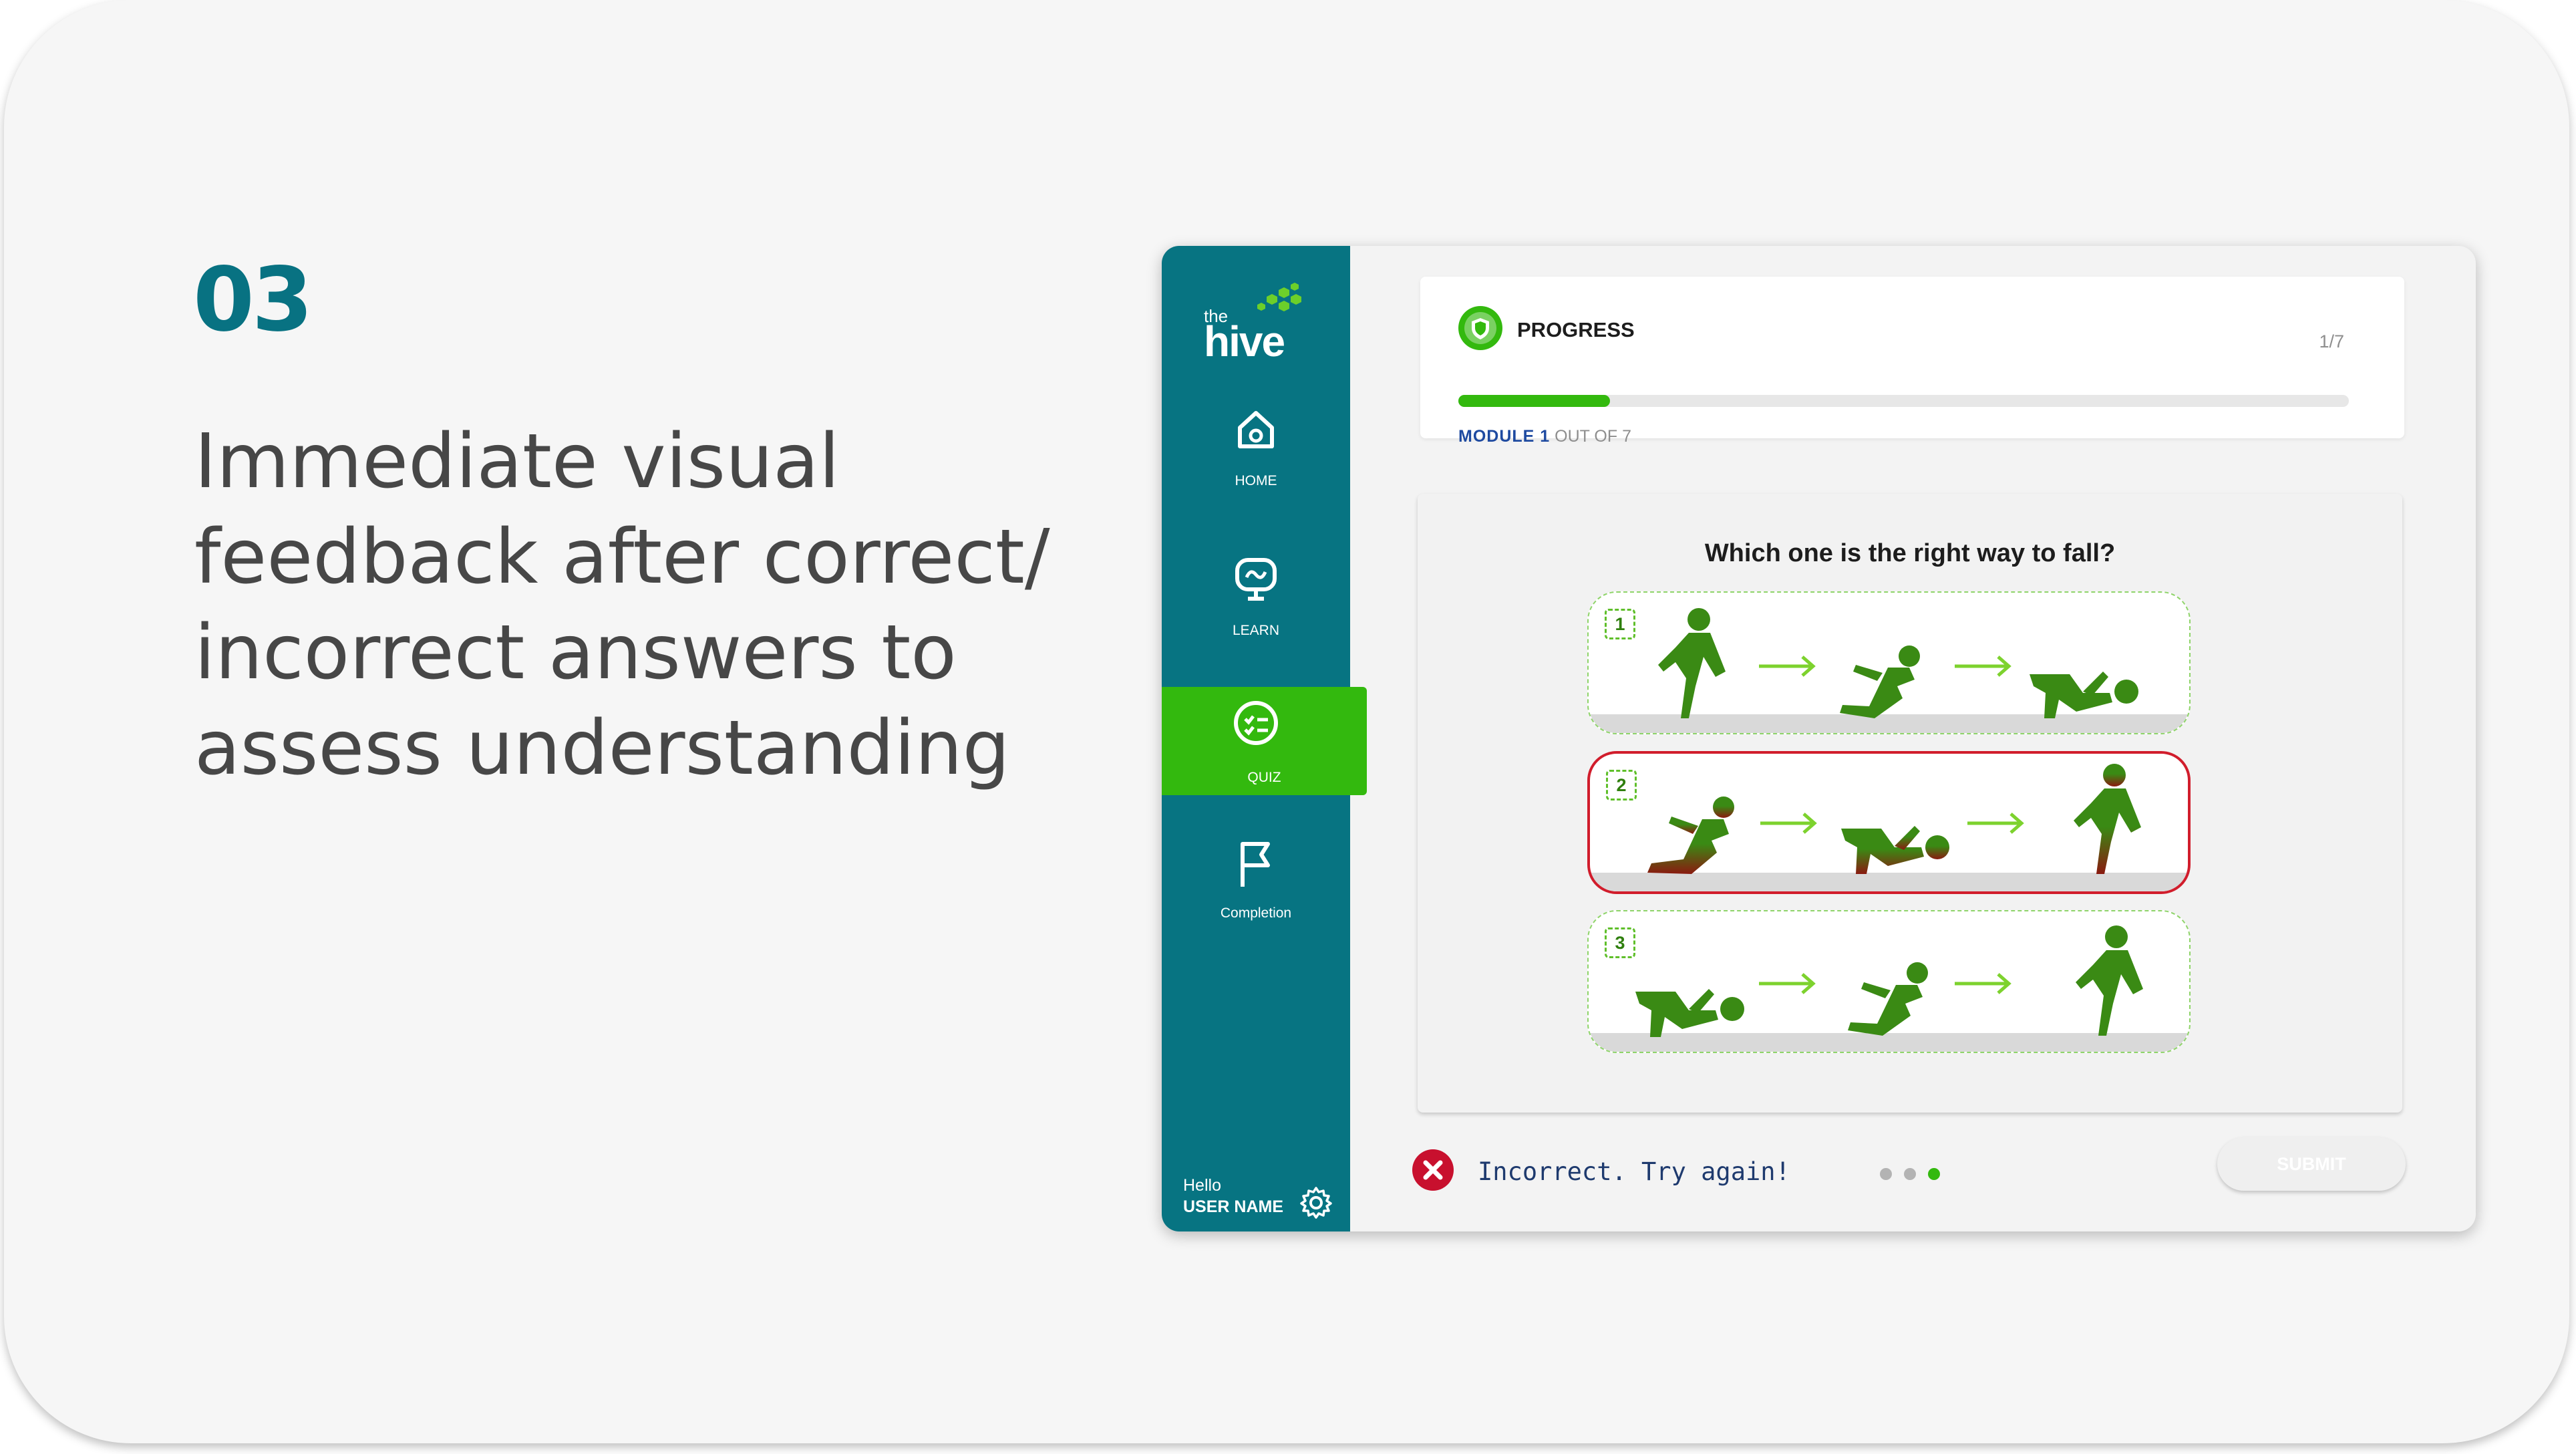  I want to click on module-label: MODULE 1, so click(1504, 437).